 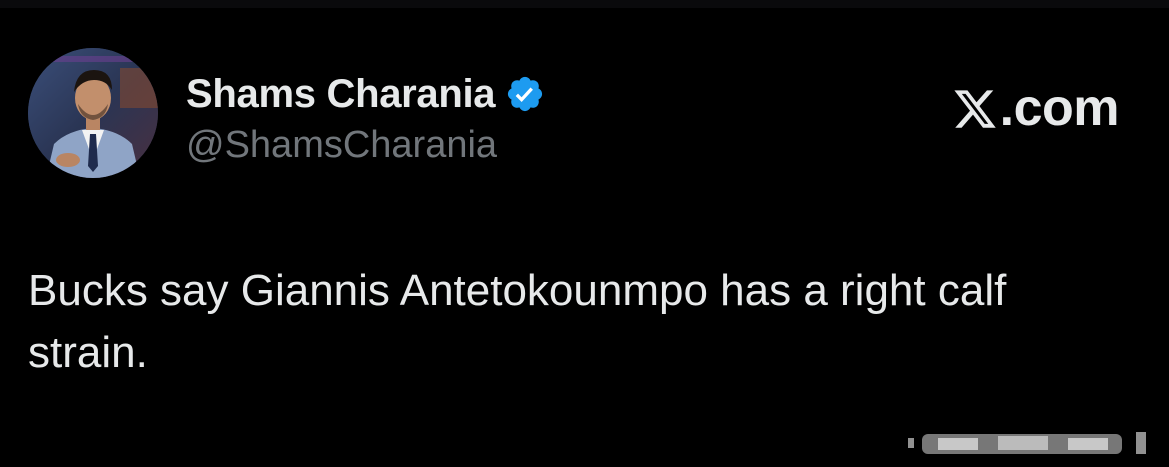 What do you see at coordinates (365, 145) in the screenshot?
I see `handle: @ShamsCharania` at bounding box center [365, 145].